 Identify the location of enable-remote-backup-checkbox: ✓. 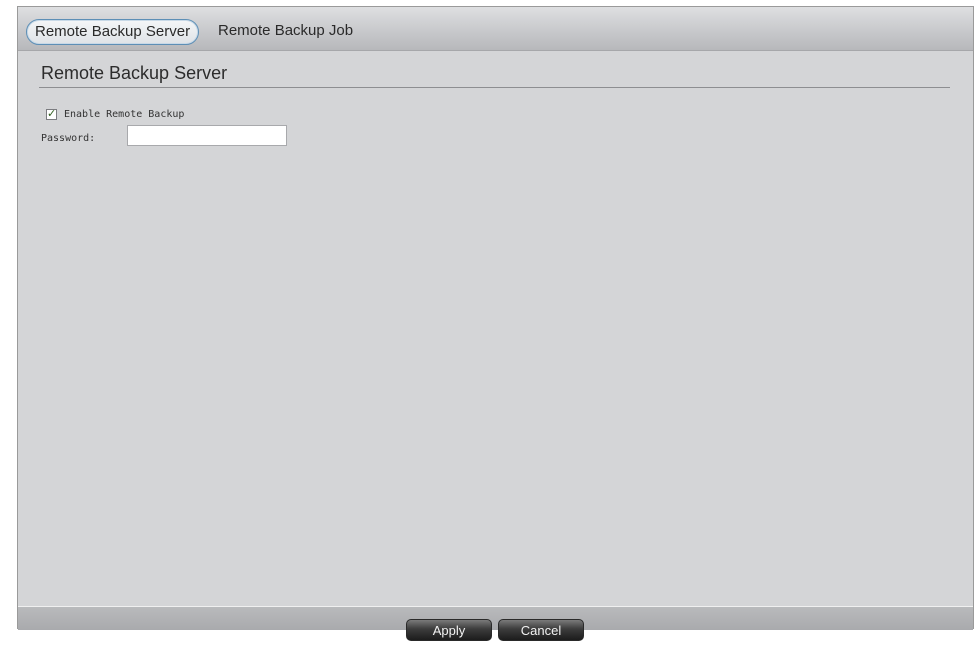
(51, 113).